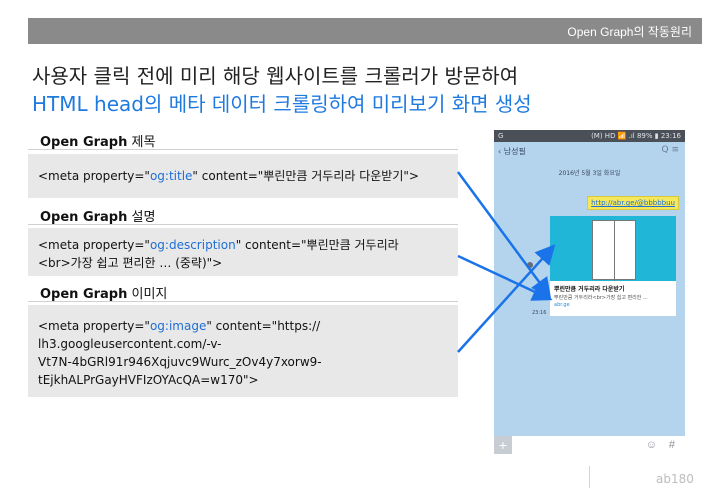 The width and height of the screenshot is (720, 498). Describe the element at coordinates (675, 479) in the screenshot. I see `brand-logo: ab180` at that location.